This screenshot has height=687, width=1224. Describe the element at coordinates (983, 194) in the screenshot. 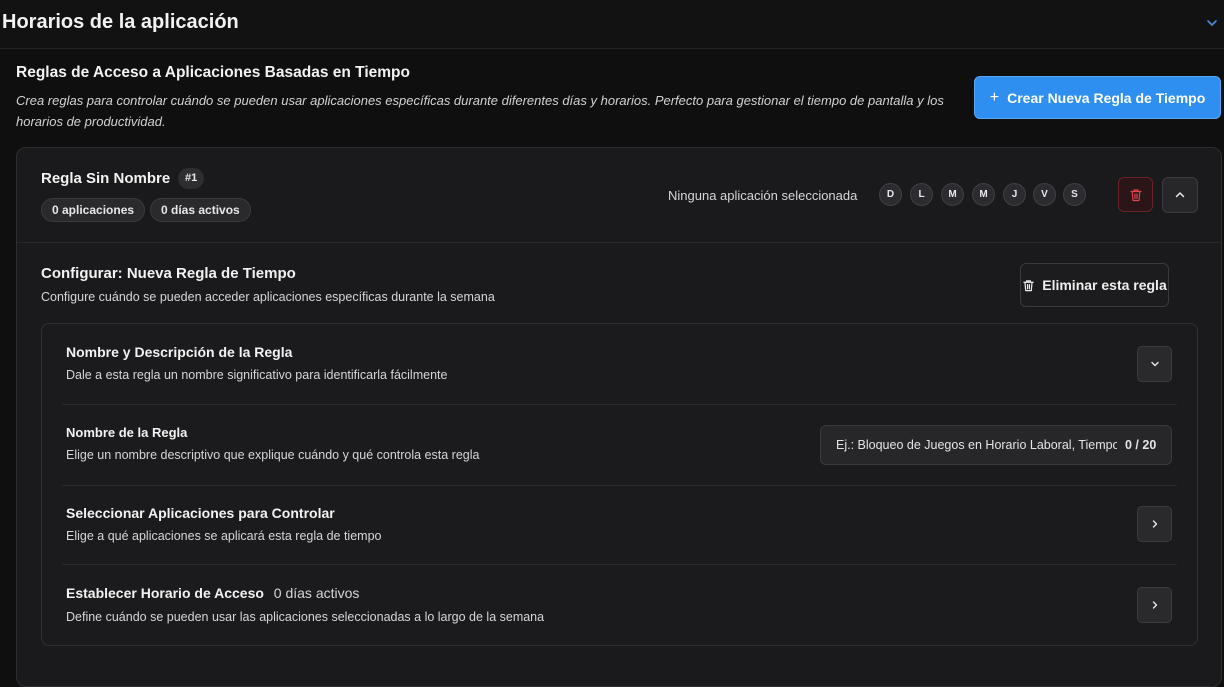

I see `day-indicator-wednesday: M` at that location.